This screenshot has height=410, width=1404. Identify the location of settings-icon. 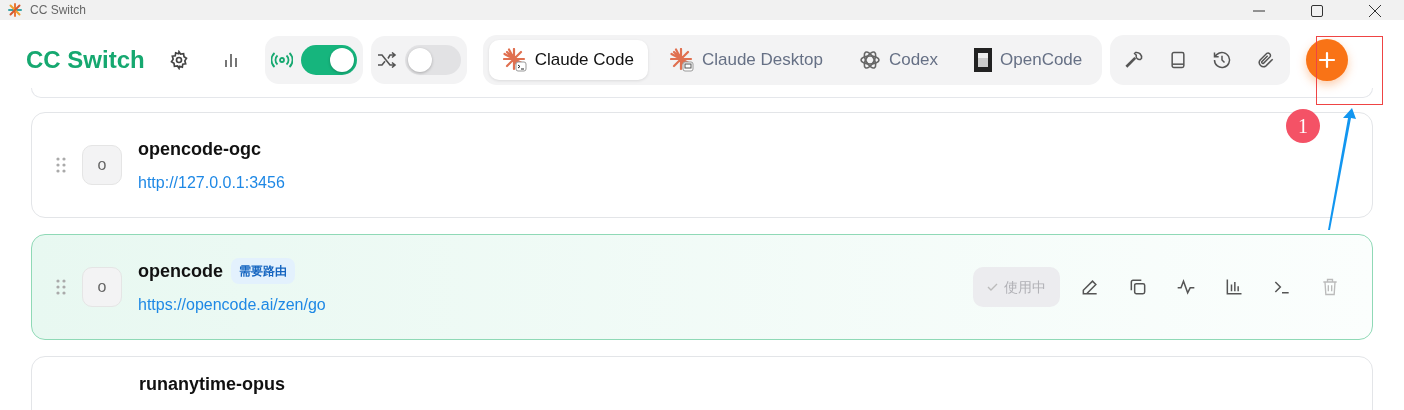
(178, 60).